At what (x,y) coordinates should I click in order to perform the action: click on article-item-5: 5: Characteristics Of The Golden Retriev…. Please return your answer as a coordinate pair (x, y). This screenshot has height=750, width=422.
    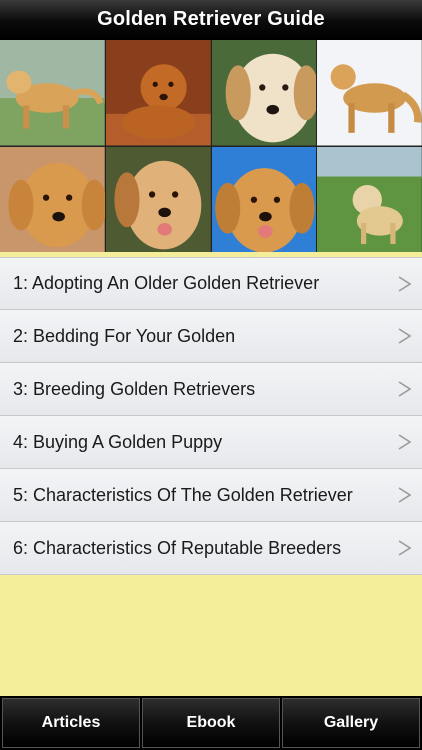
    Looking at the image, I should click on (211, 495).